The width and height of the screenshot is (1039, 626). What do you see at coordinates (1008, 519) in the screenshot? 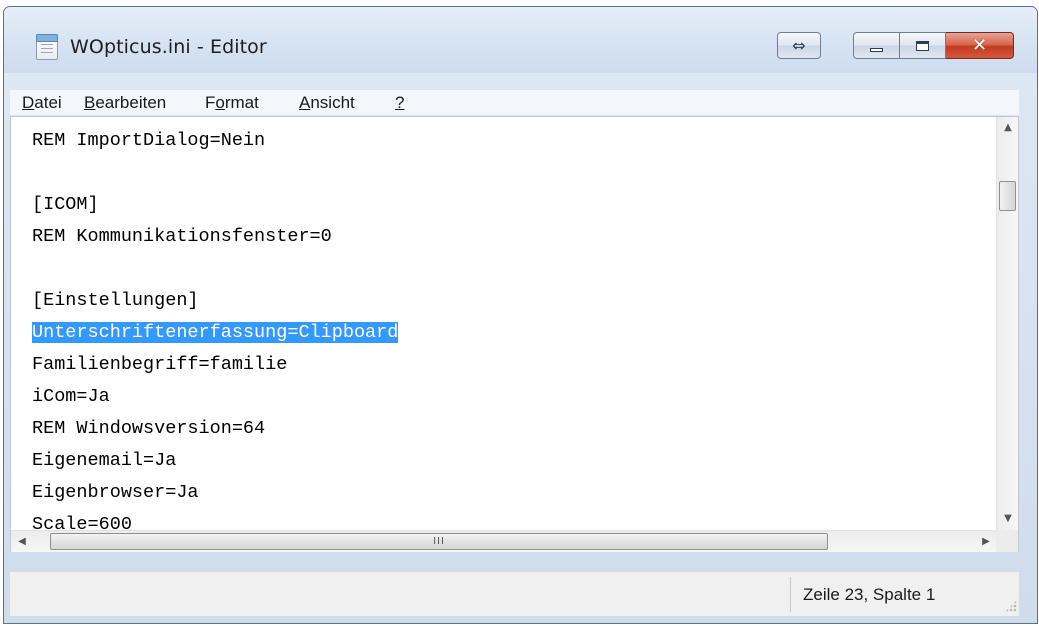
I see `scroll-down-arrow-icon: ▼` at bounding box center [1008, 519].